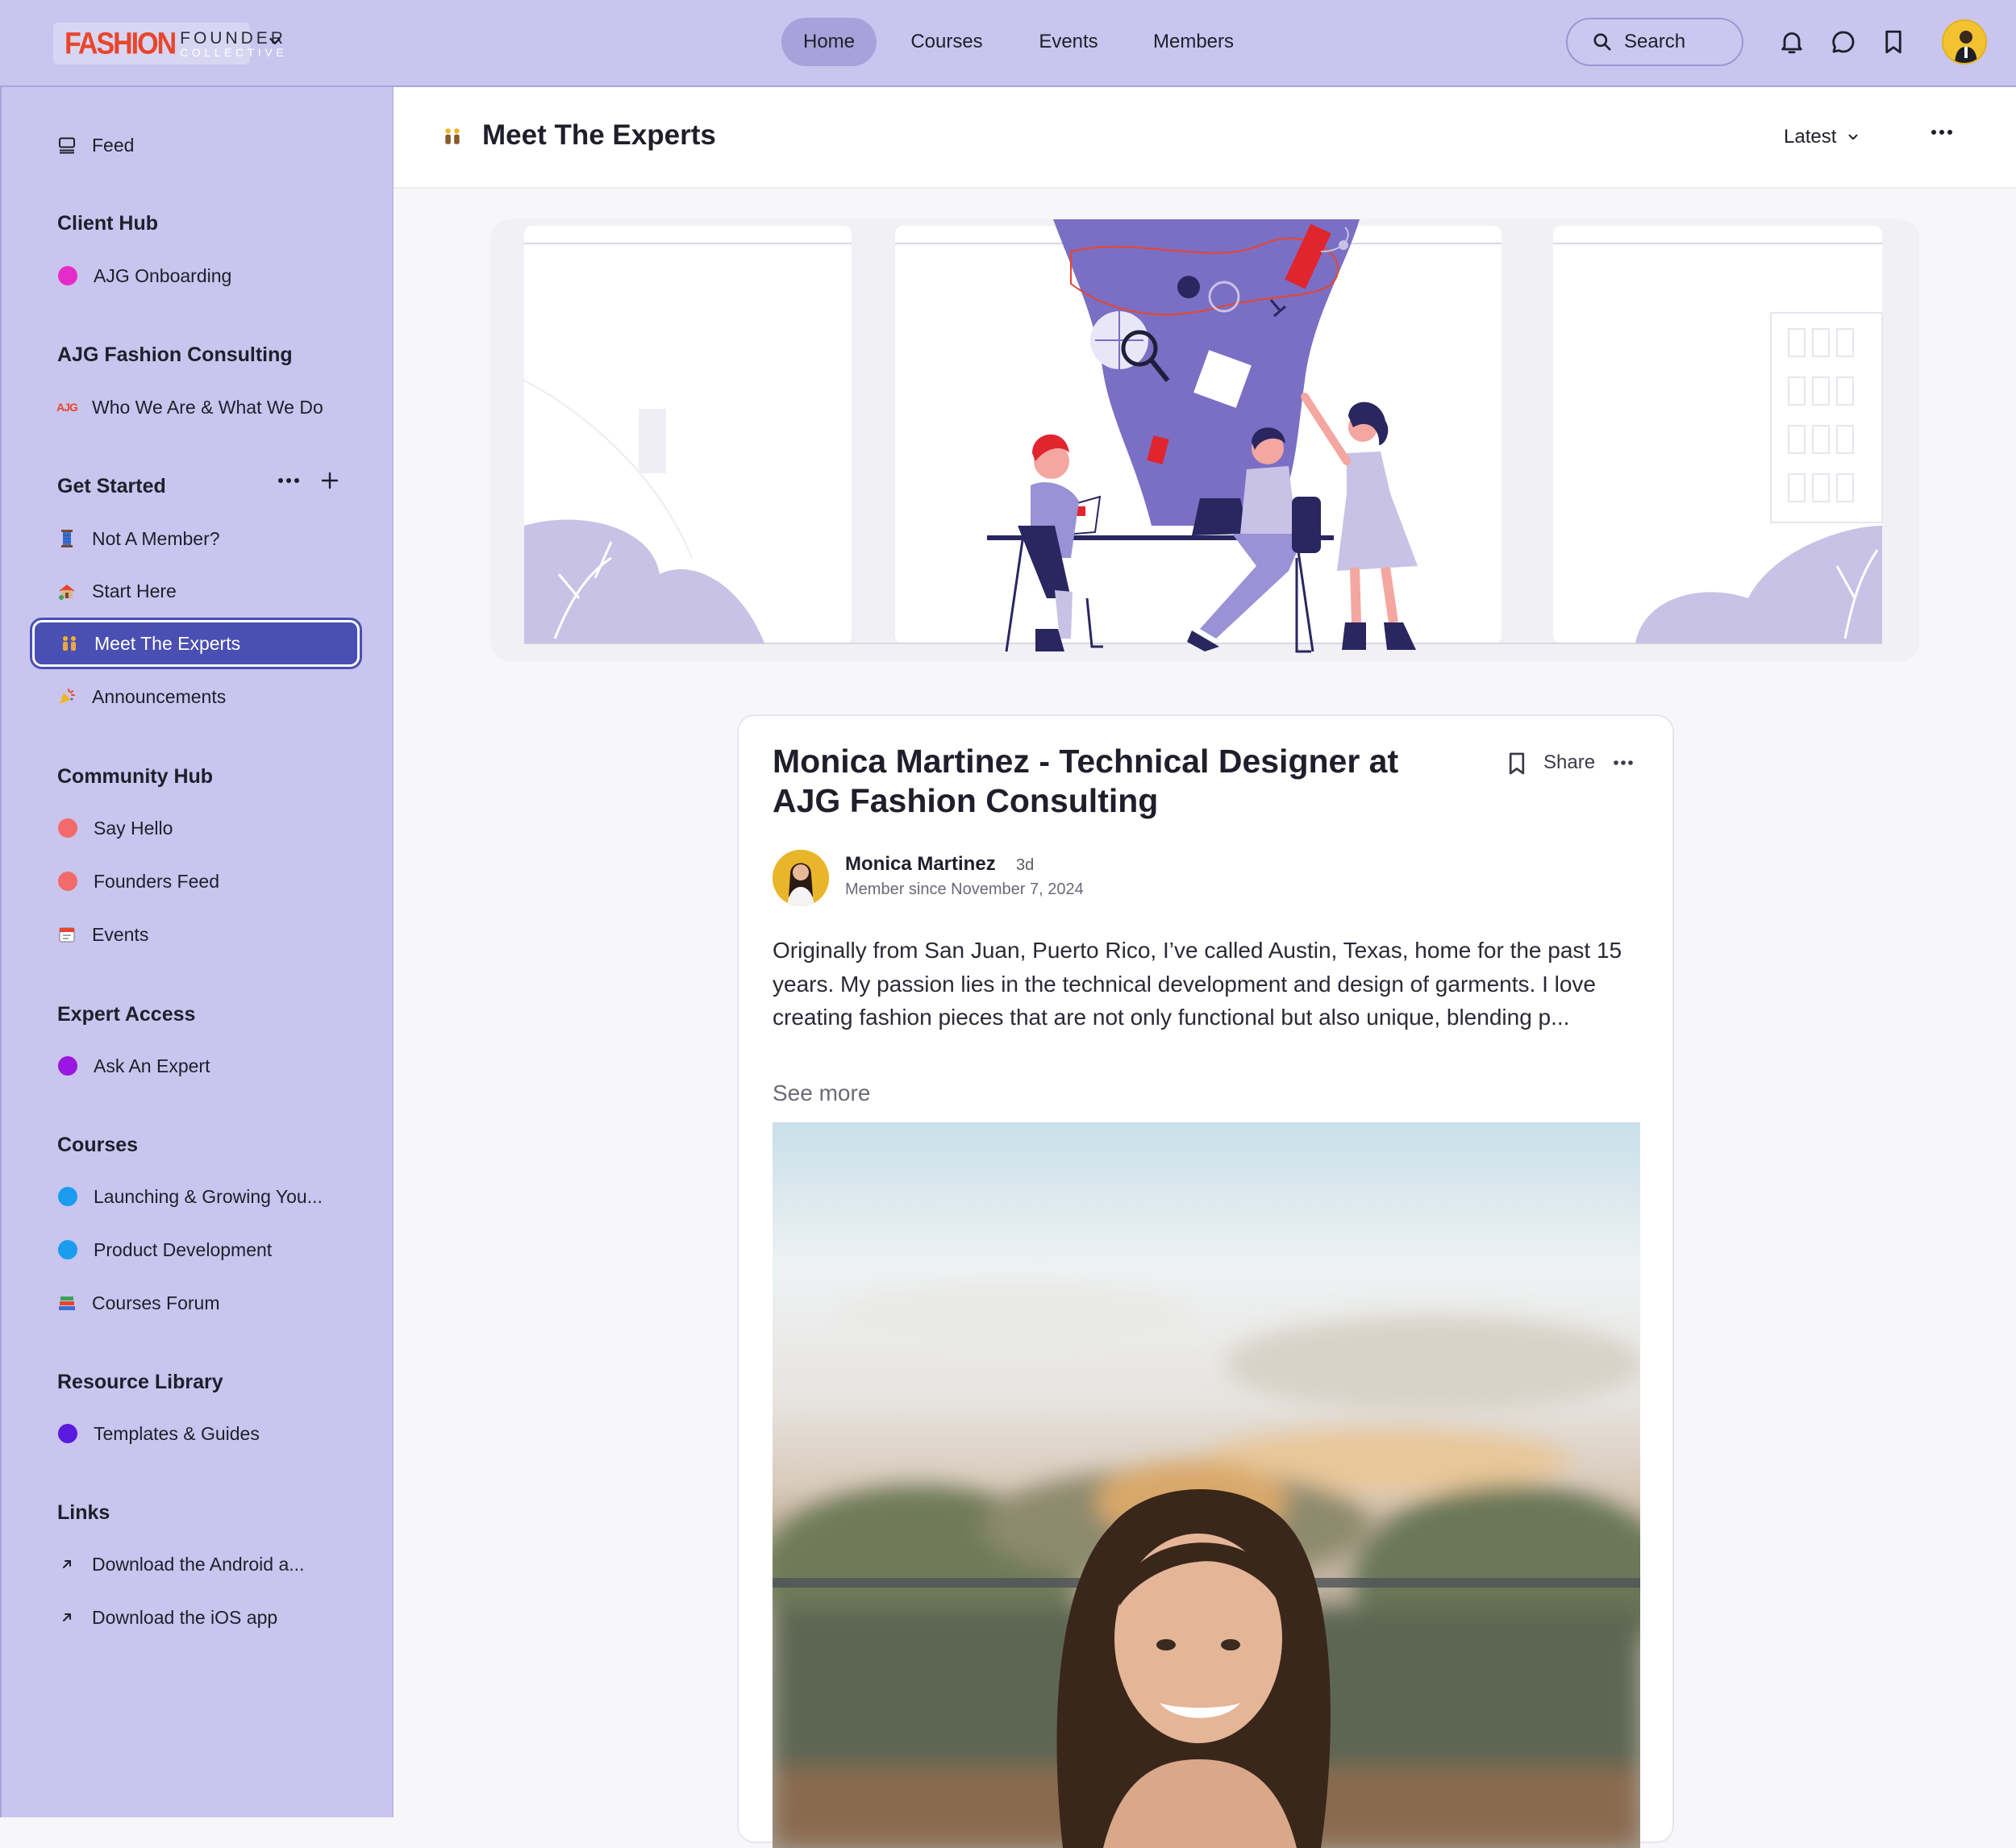 This screenshot has width=2016, height=1848. What do you see at coordinates (159, 696) in the screenshot?
I see `sidebar-item-label: Announcements` at bounding box center [159, 696].